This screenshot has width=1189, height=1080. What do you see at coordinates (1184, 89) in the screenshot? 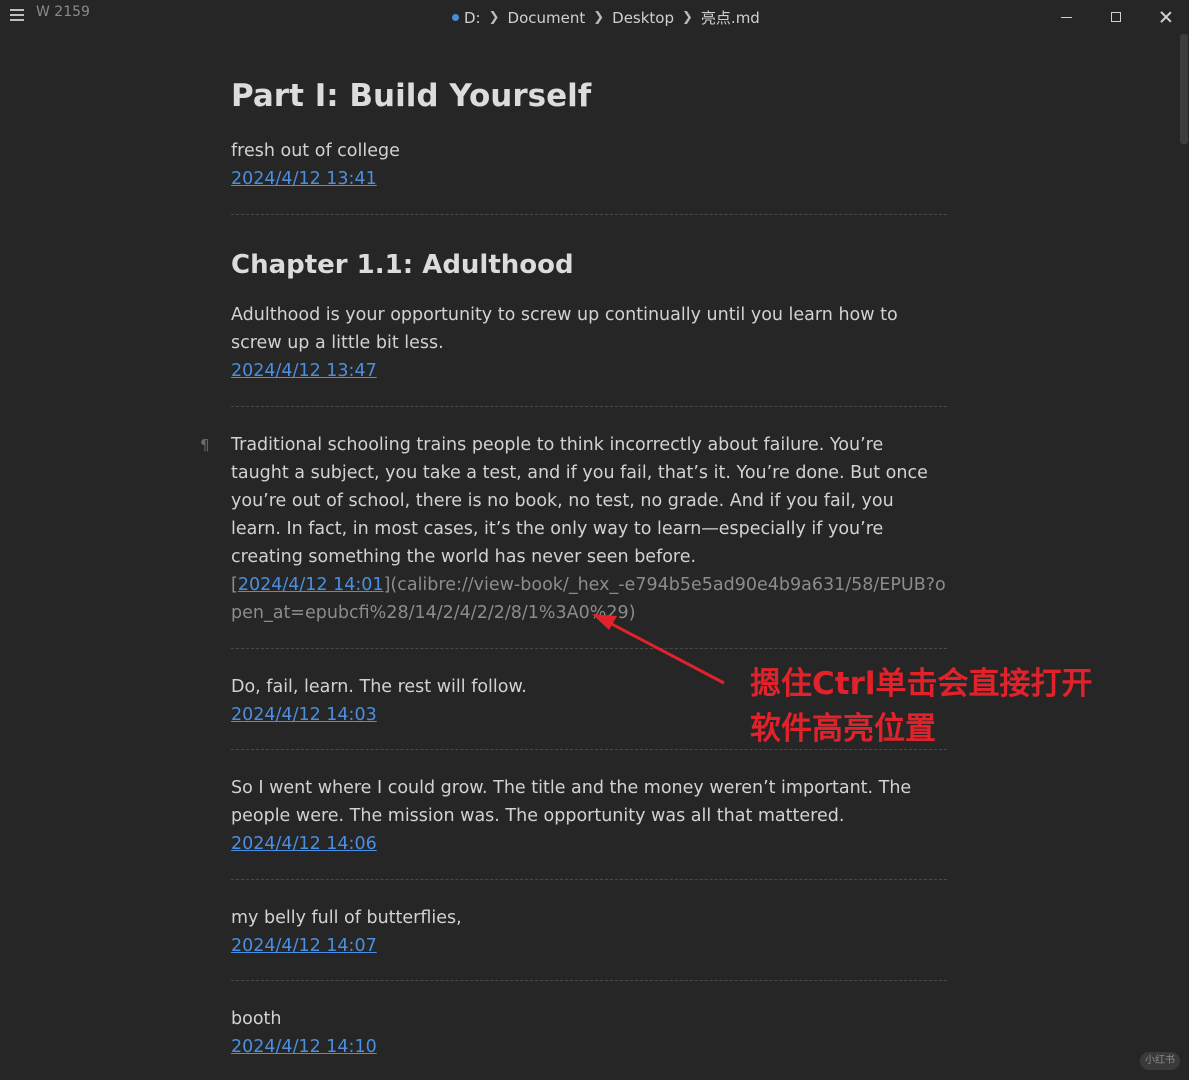
I see `scrollbar-thumb` at bounding box center [1184, 89].